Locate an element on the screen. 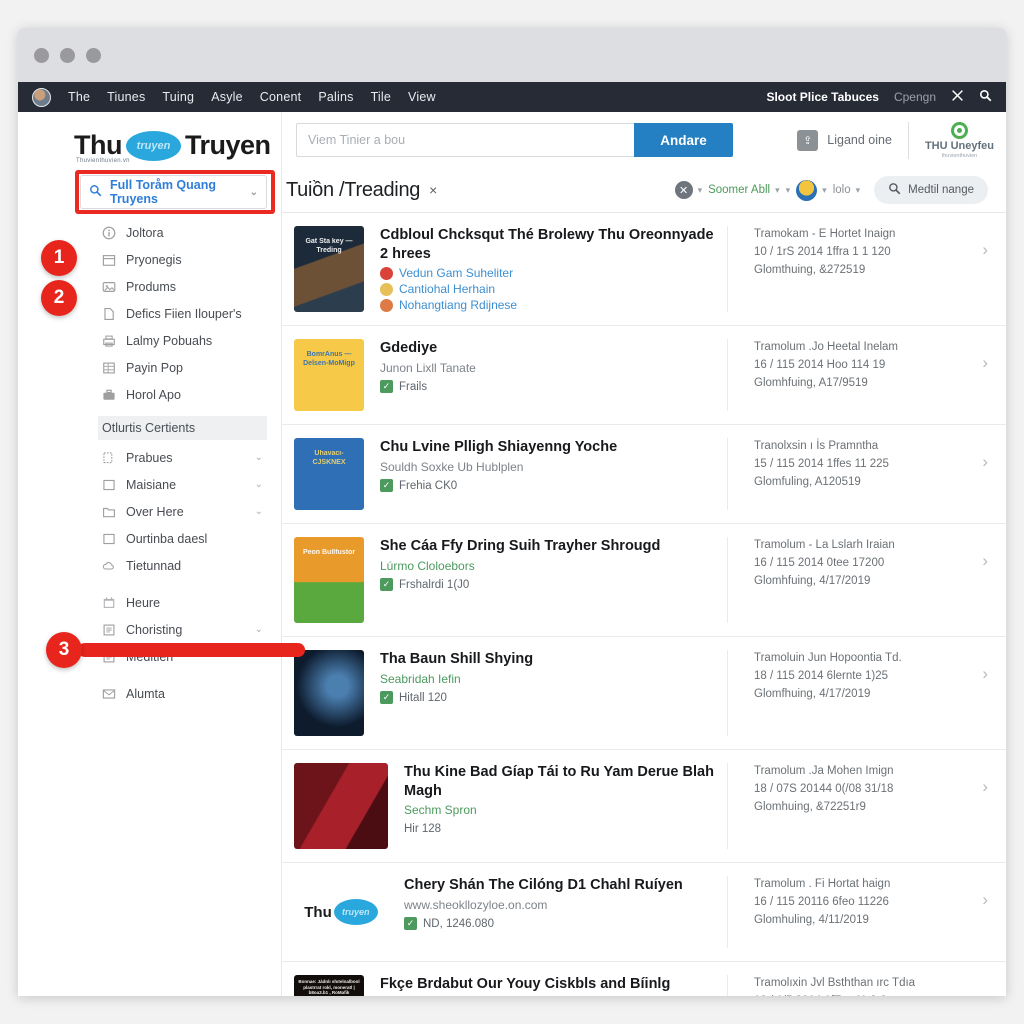  window-minimize-button is located at coordinates (67, 55).